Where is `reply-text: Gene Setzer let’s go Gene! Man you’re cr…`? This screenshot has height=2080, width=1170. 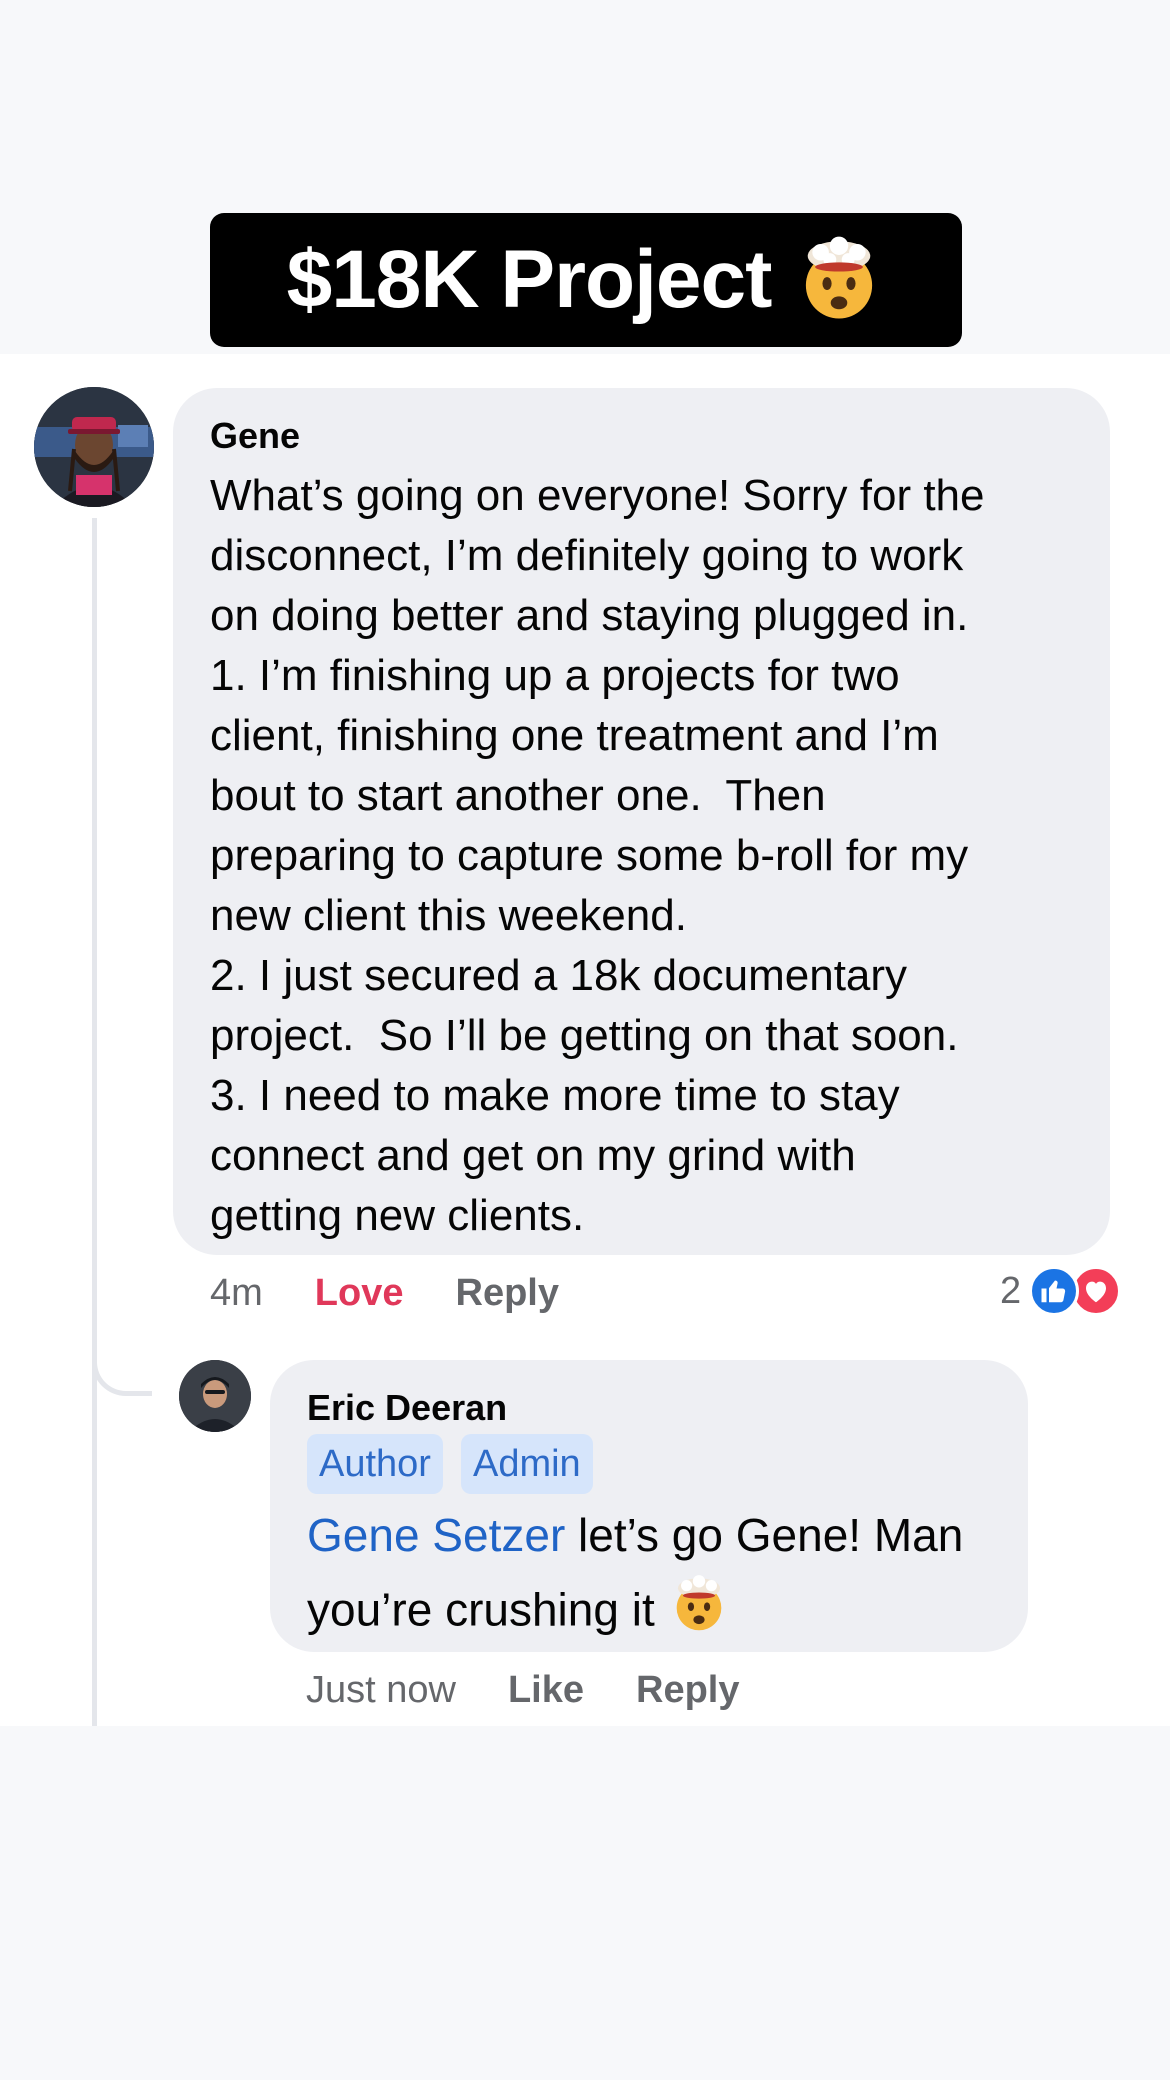
reply-text: Gene Setzer let’s go Gene! Man you’re cr… is located at coordinates (655, 1576).